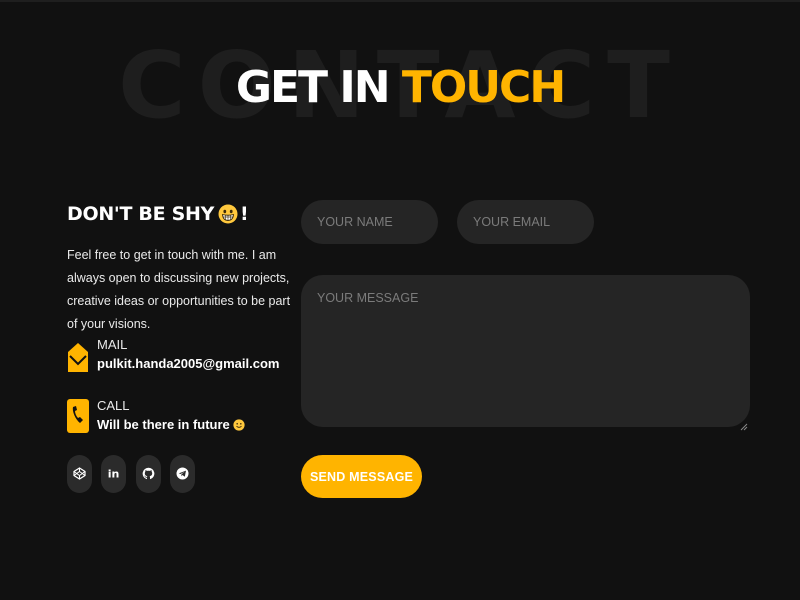 Image resolution: width=800 pixels, height=600 pixels. Describe the element at coordinates (361, 476) in the screenshot. I see `send-message-button: SEND MESSAGE` at that location.